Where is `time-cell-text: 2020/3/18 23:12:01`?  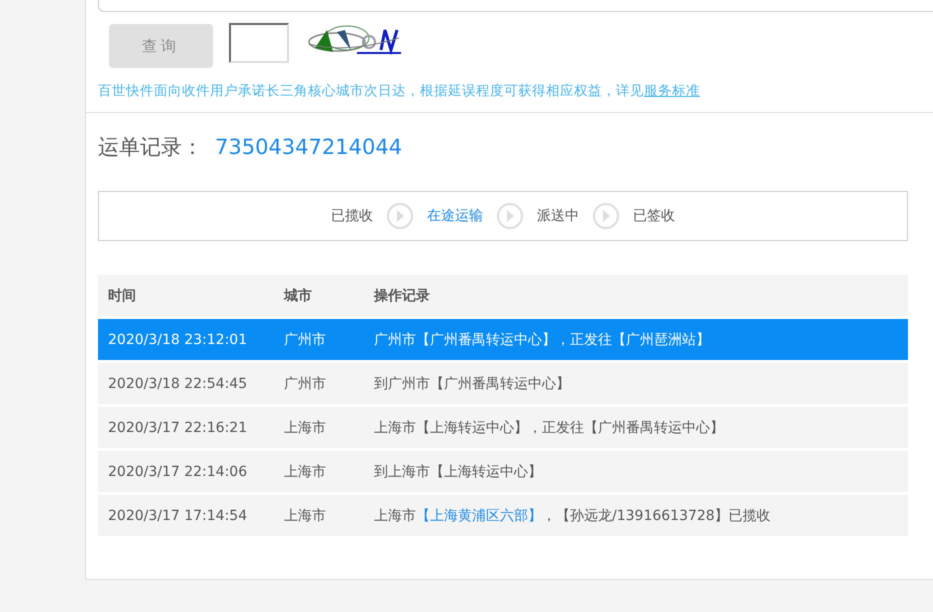
time-cell-text: 2020/3/18 23:12:01 is located at coordinates (177, 340).